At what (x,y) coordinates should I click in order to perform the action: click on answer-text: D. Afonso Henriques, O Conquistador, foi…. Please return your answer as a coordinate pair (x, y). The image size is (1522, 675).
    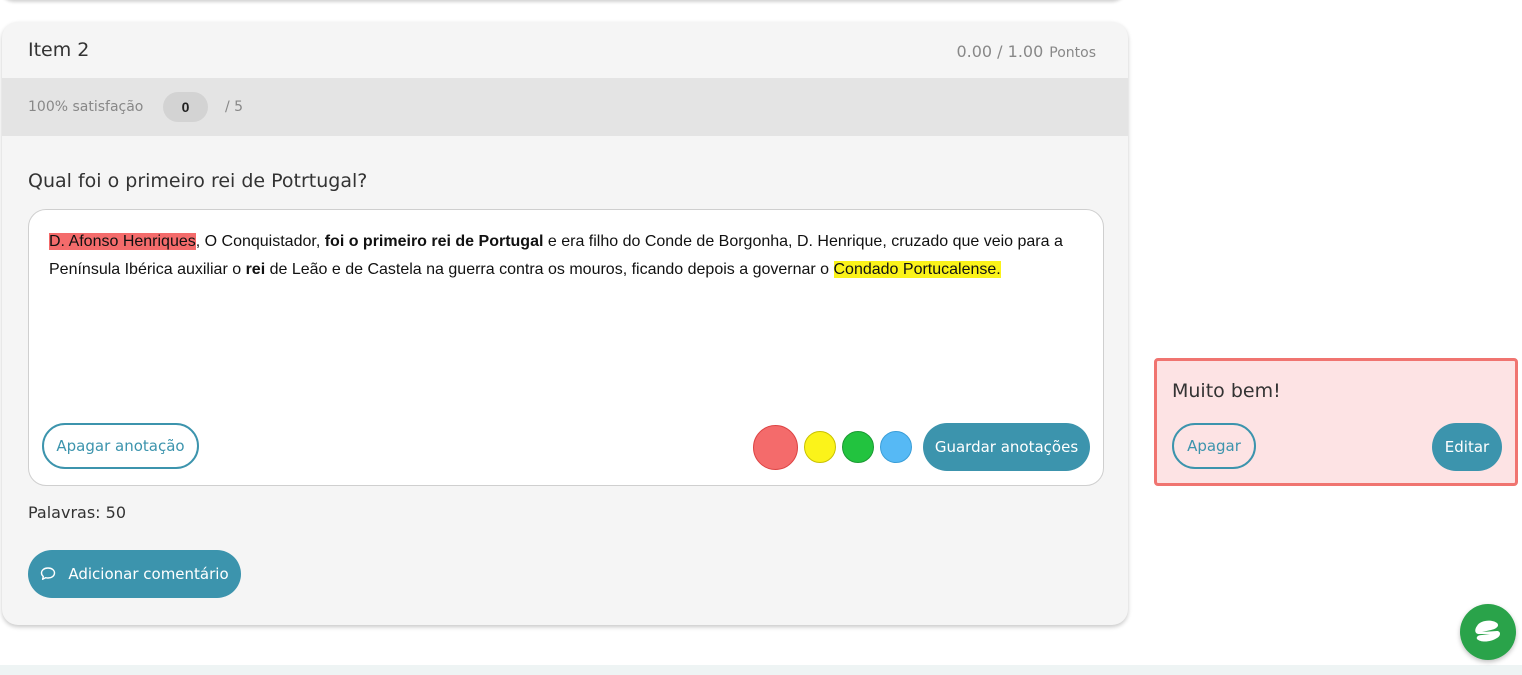
    Looking at the image, I should click on (559, 256).